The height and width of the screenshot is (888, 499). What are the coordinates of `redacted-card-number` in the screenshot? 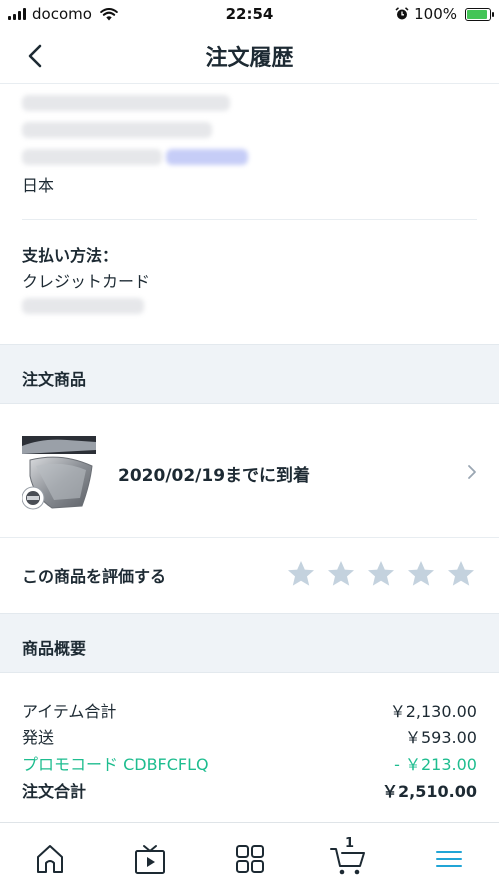 It's located at (83, 306).